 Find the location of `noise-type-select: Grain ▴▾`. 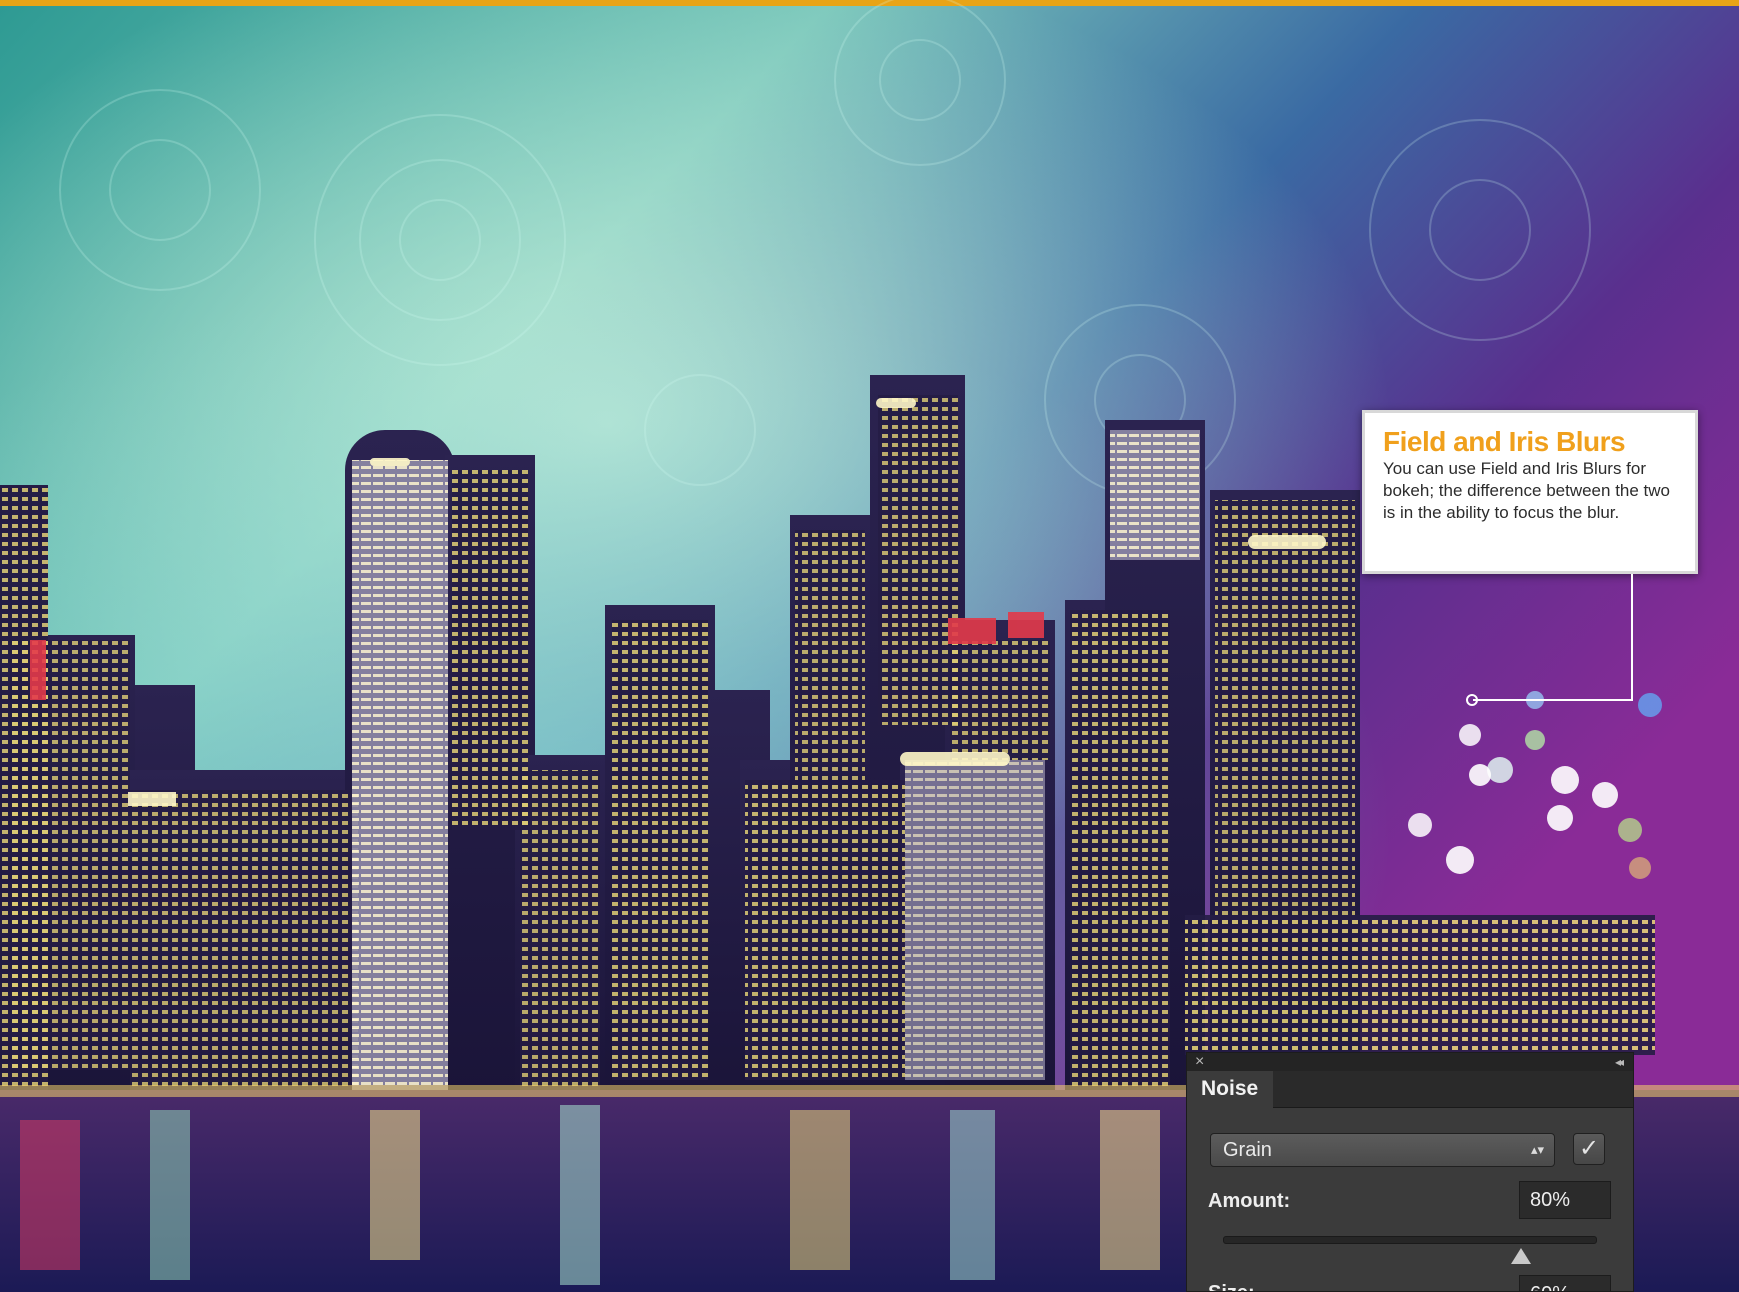

noise-type-select: Grain ▴▾ is located at coordinates (1382, 1150).